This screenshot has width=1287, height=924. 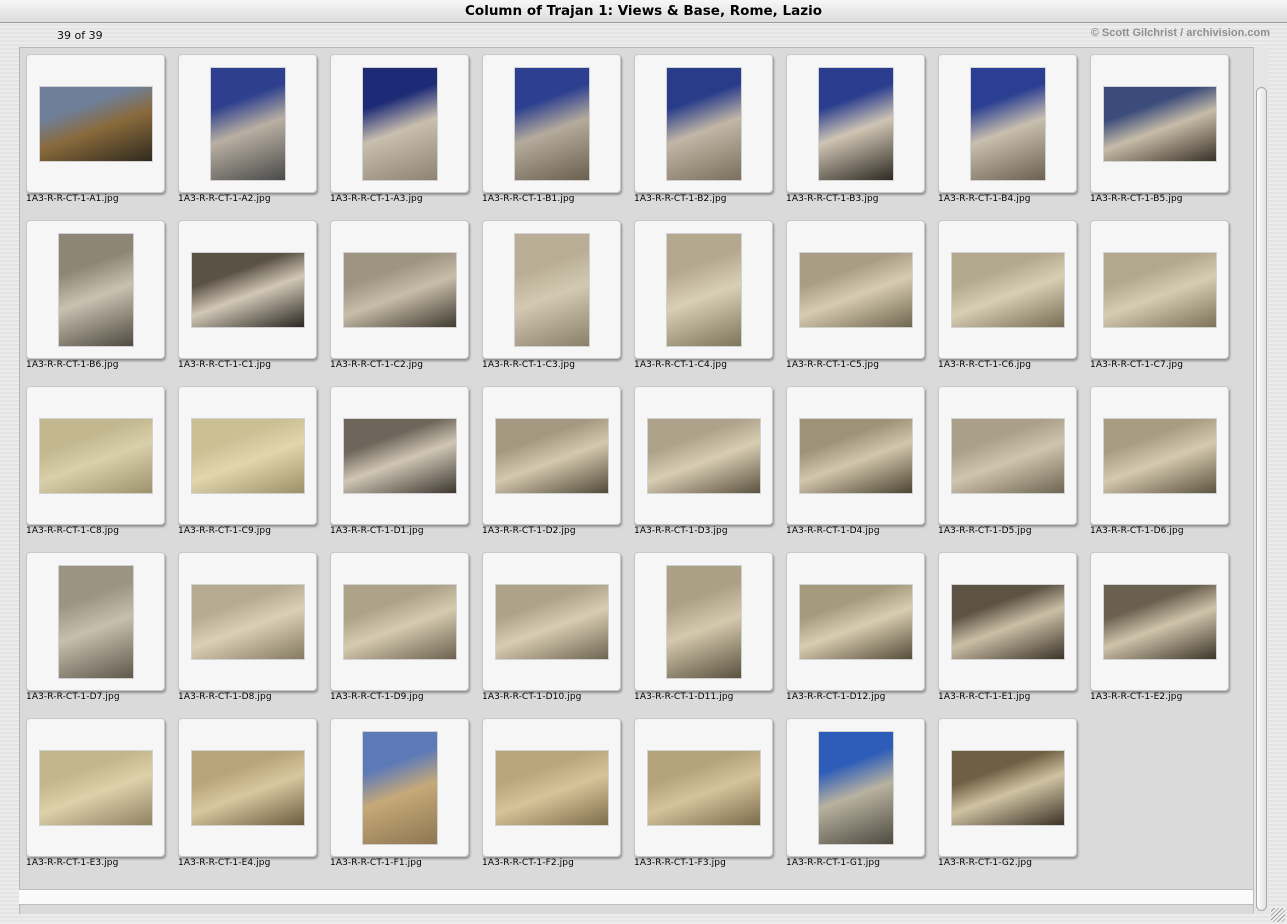 I want to click on thumbnail-cell: 1A3-R-R-CT-1-F3.jpg, so click(x=704, y=798).